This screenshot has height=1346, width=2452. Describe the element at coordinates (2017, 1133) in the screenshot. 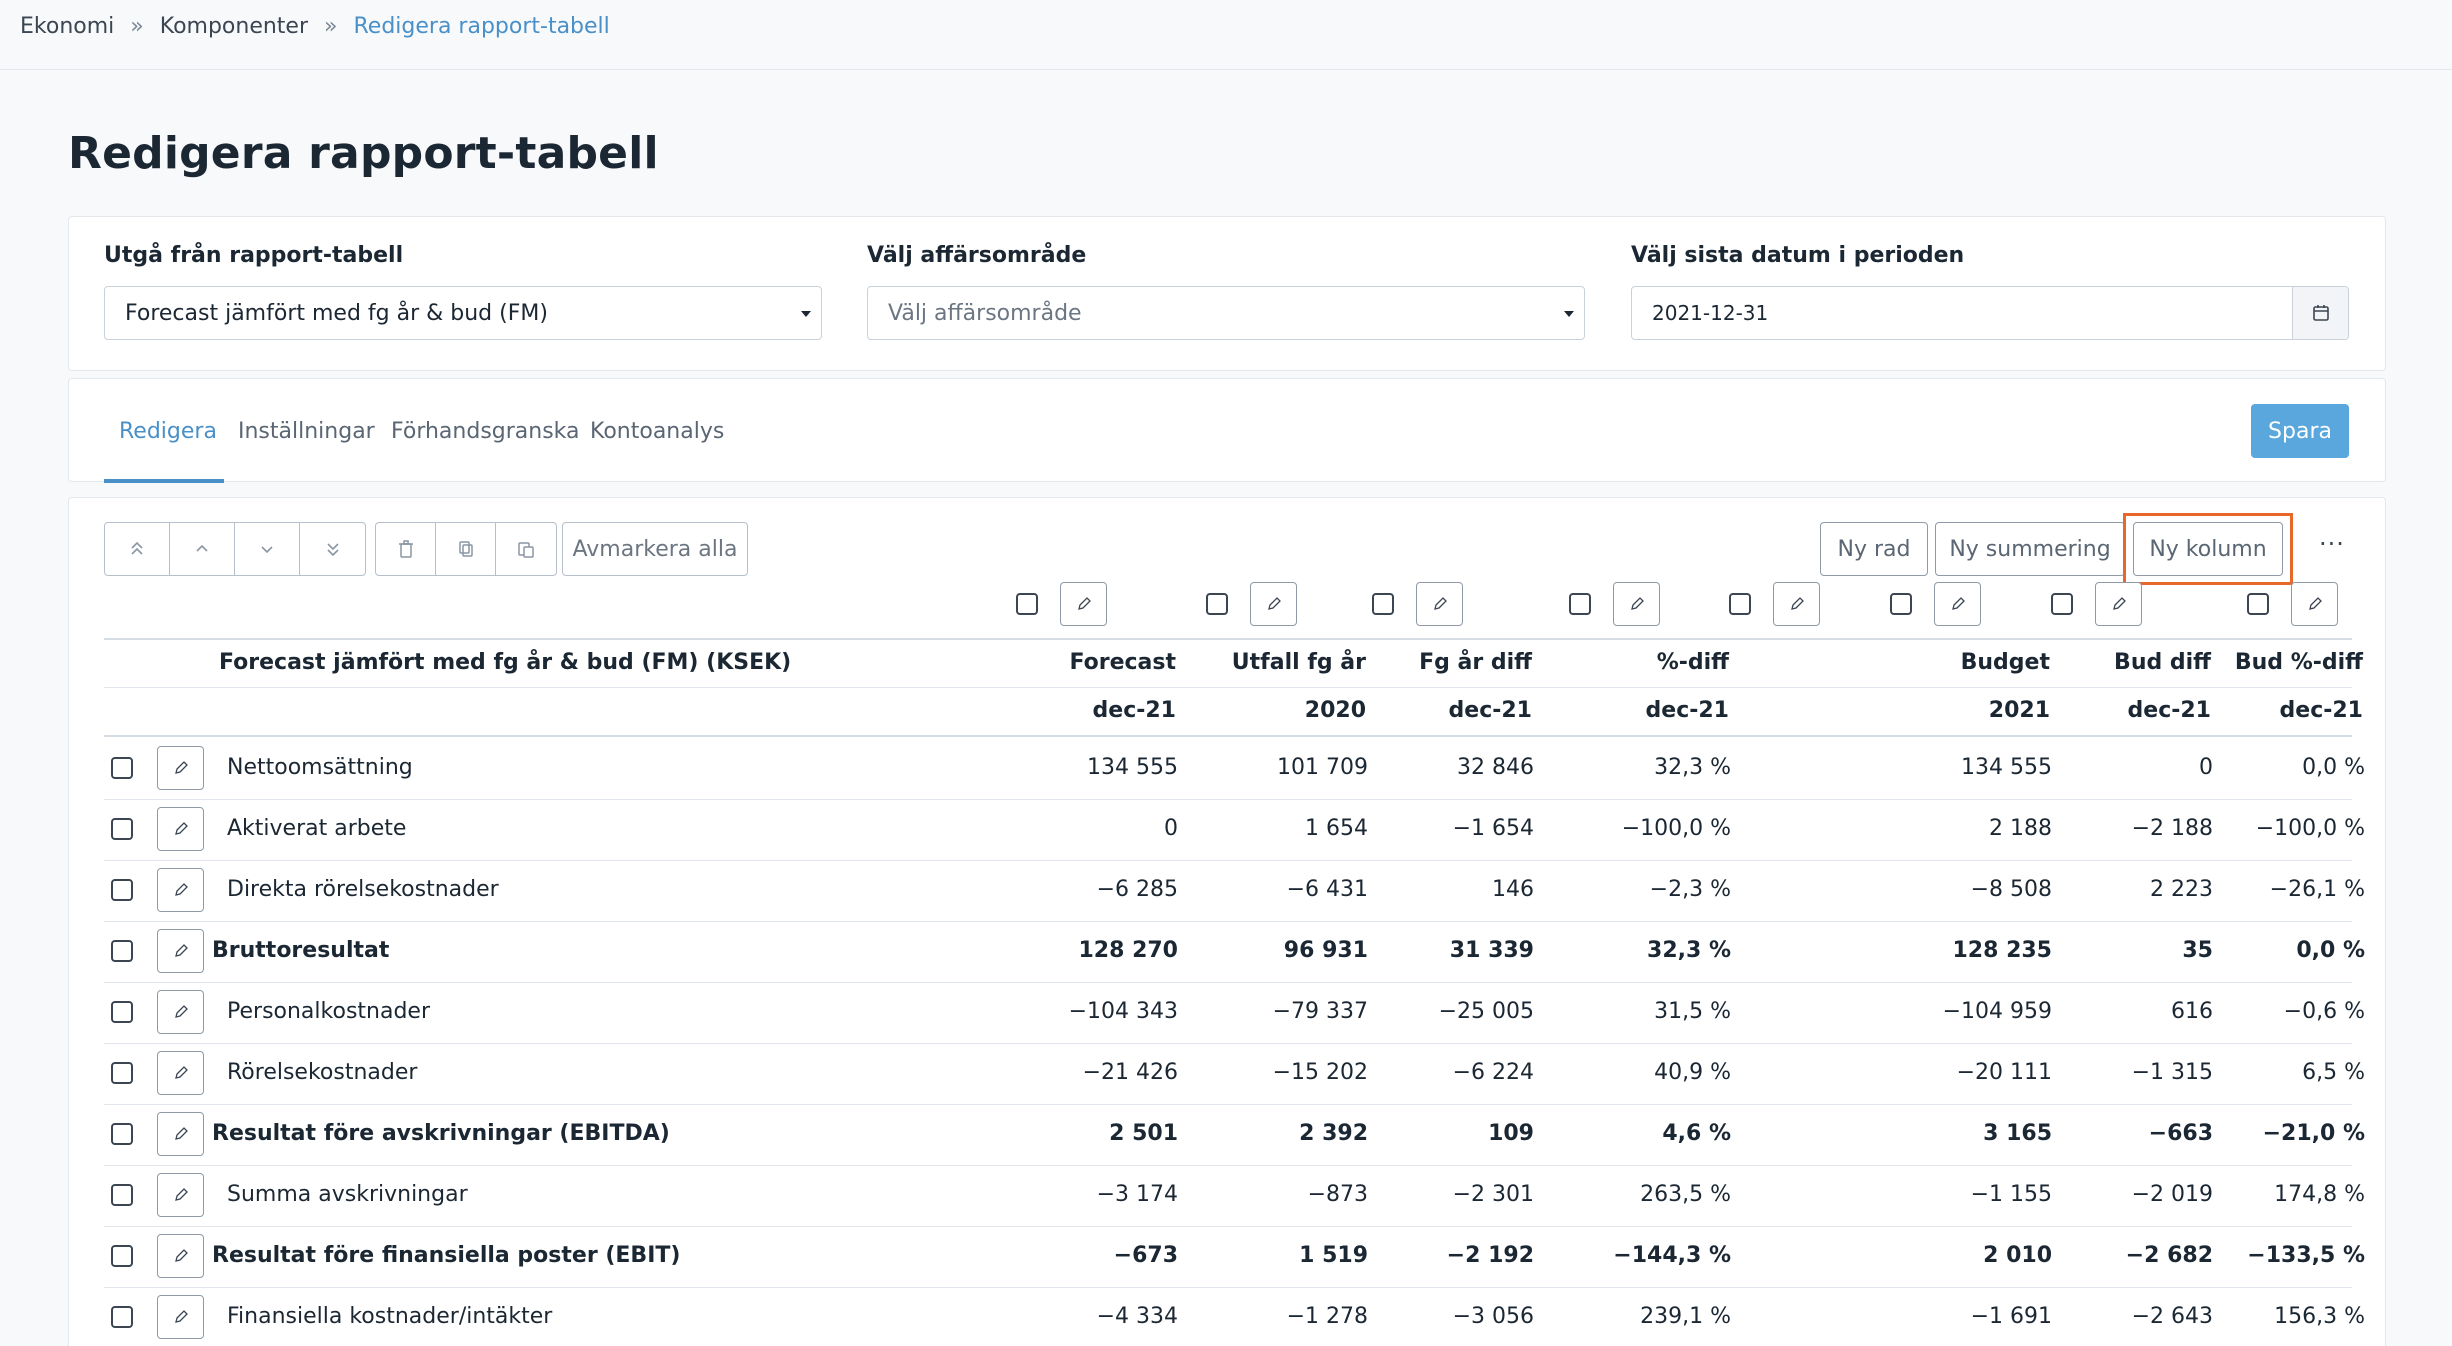

I see `table-cell: 3 165` at that location.